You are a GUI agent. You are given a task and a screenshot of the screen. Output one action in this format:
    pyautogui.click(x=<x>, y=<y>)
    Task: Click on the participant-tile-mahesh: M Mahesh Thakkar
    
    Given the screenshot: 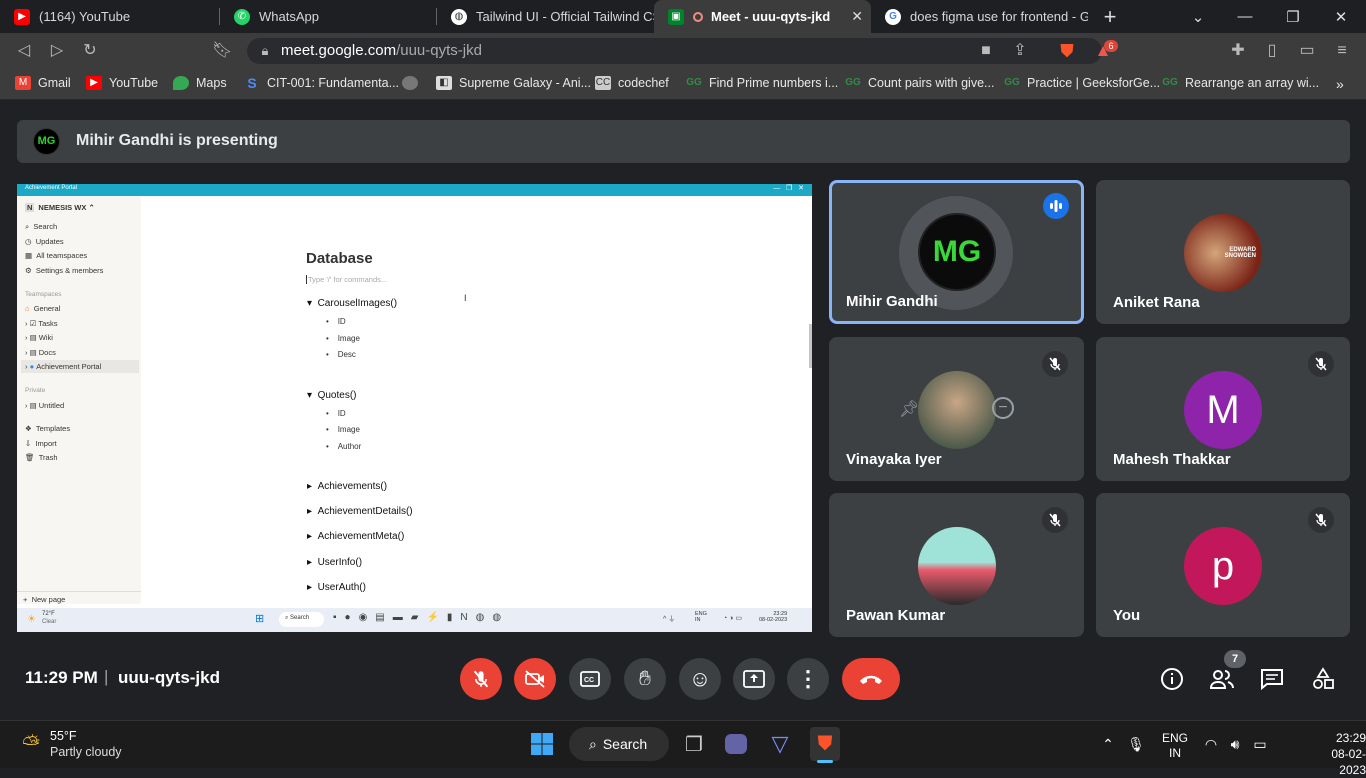 What is the action you would take?
    pyautogui.click(x=1223, y=409)
    